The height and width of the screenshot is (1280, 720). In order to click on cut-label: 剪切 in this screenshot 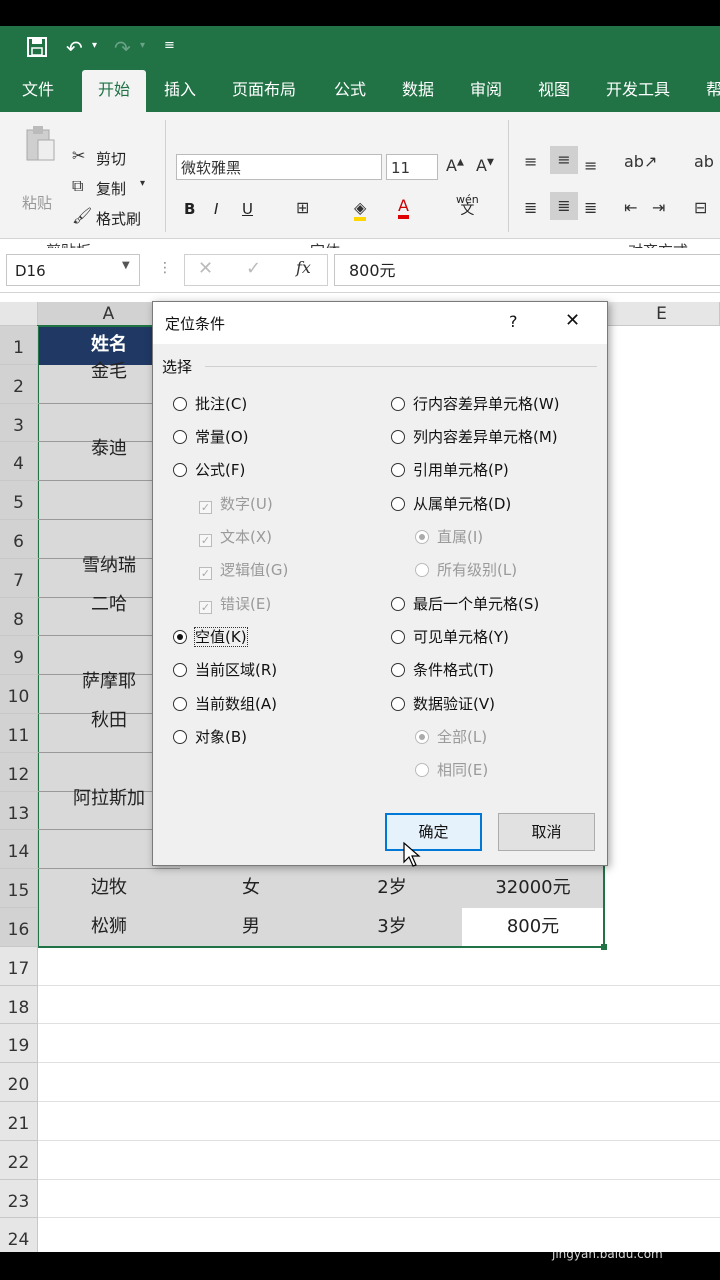, I will do `click(111, 158)`.